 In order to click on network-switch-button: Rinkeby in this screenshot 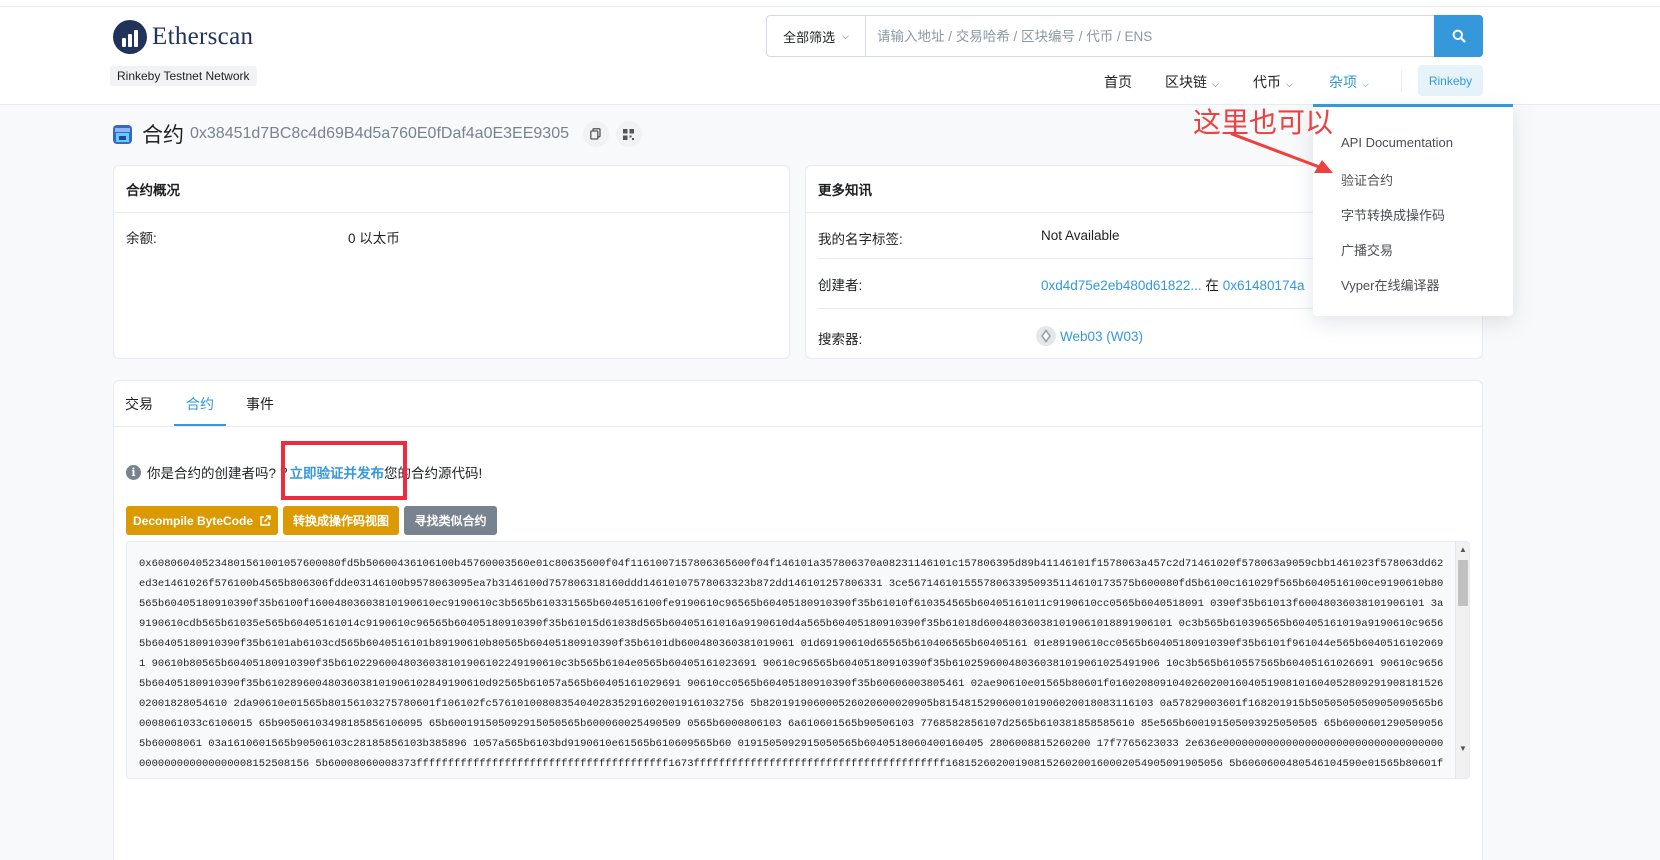, I will do `click(1450, 80)`.